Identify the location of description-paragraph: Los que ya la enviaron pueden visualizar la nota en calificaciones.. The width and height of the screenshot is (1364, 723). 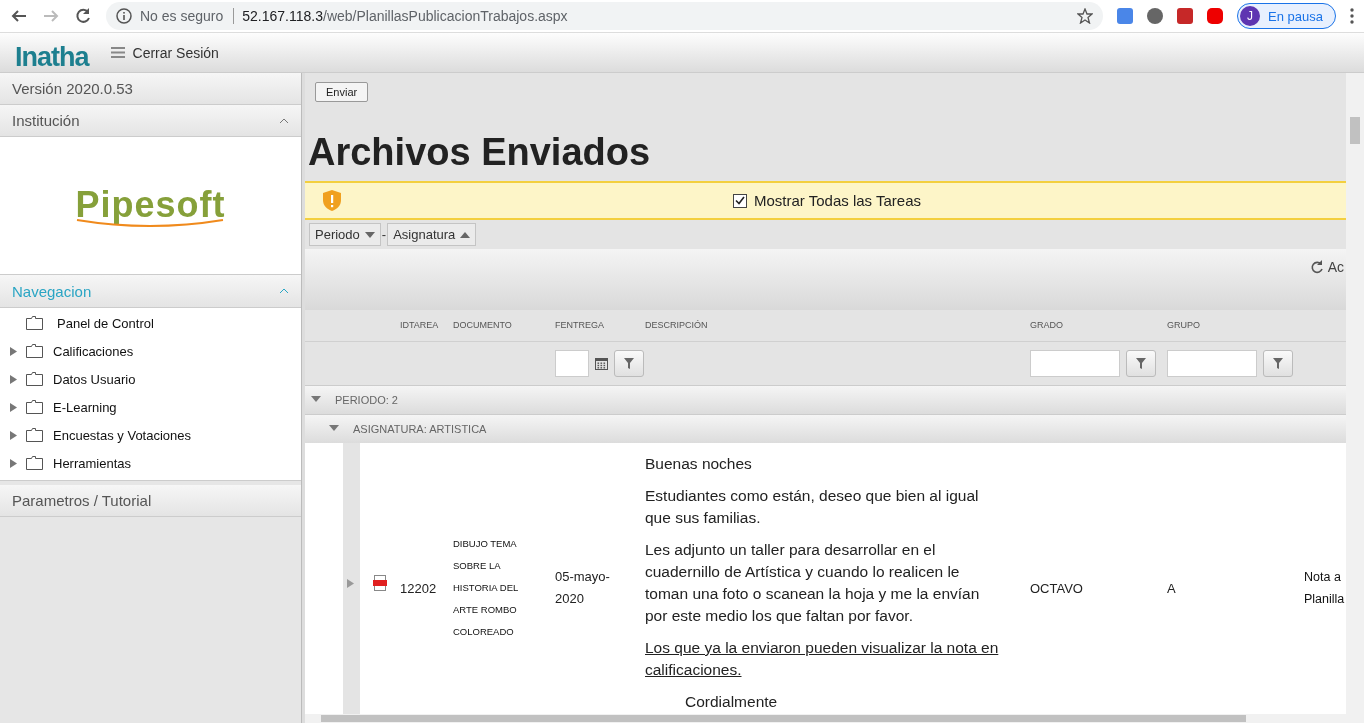
(822, 659).